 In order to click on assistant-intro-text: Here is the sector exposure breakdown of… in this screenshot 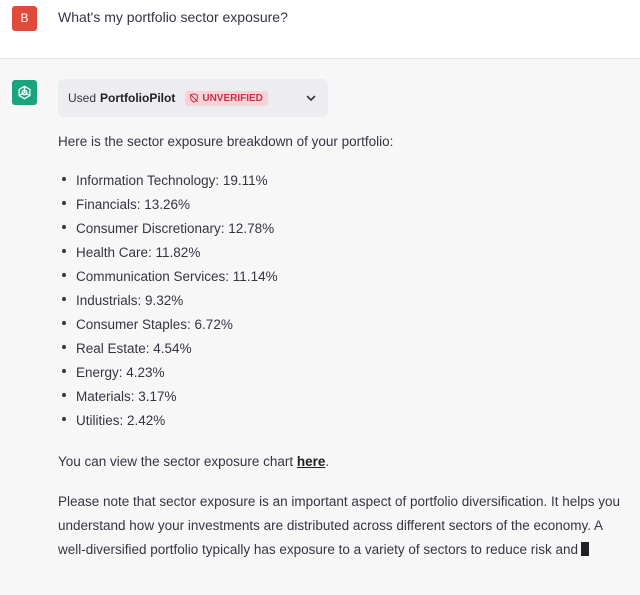, I will do `click(226, 141)`.